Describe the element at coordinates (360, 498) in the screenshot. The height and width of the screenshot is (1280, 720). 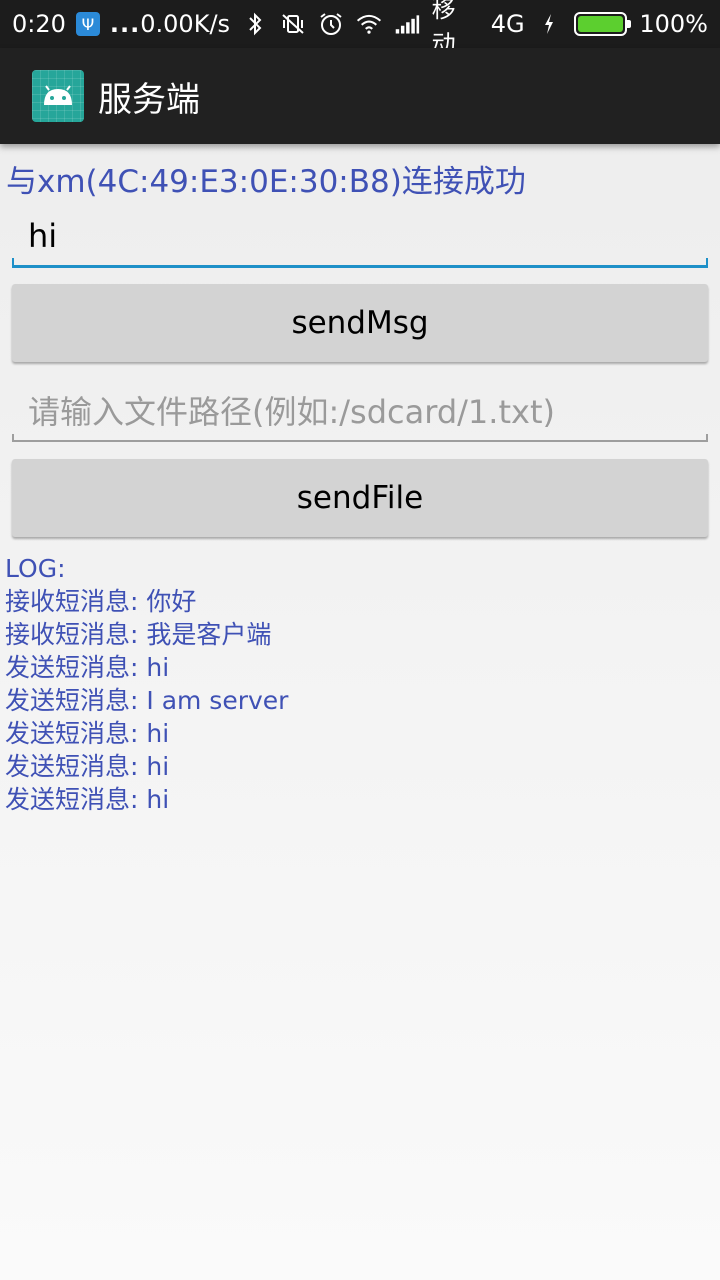
I see `send-file-button: sendFile` at that location.